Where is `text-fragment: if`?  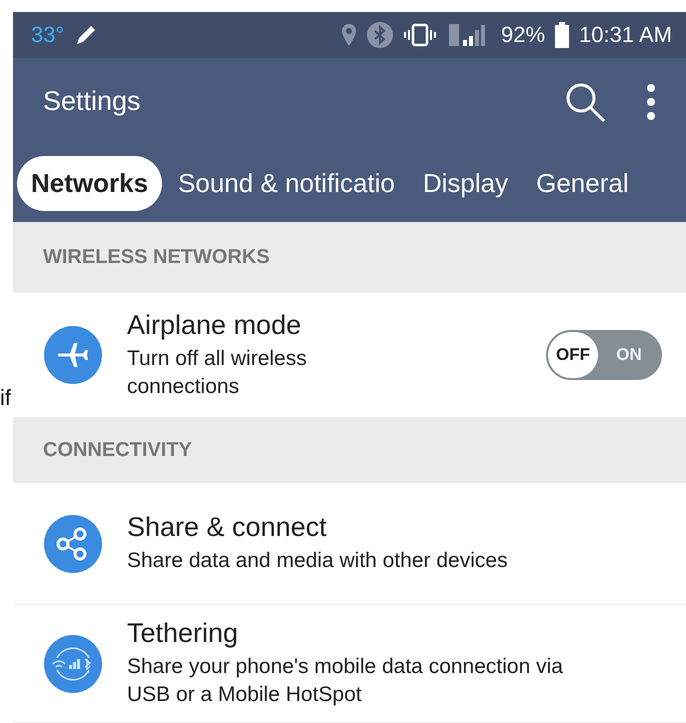 text-fragment: if is located at coordinates (6, 398).